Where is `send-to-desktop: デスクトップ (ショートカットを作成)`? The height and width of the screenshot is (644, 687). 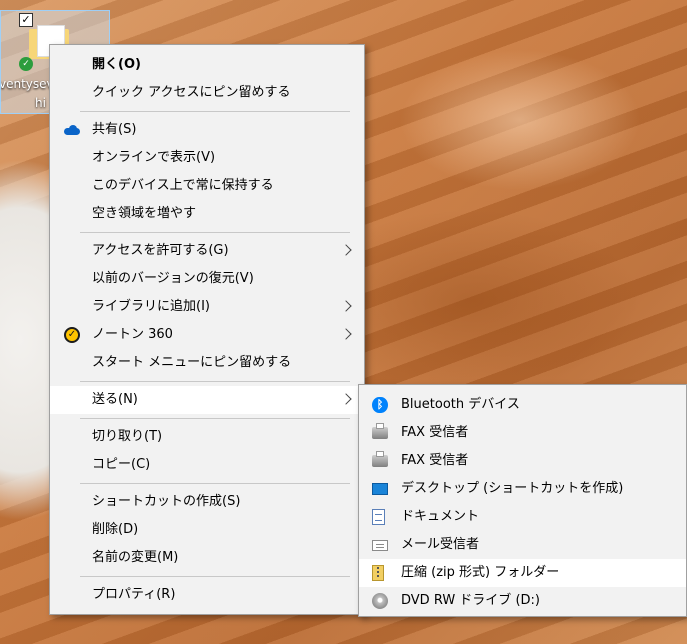 send-to-desktop: デスクトップ (ショートカットを作成) is located at coordinates (522, 489).